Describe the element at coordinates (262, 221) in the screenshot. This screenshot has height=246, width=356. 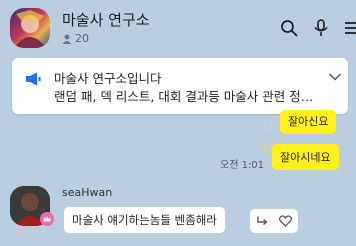
I see `reply-icon` at that location.